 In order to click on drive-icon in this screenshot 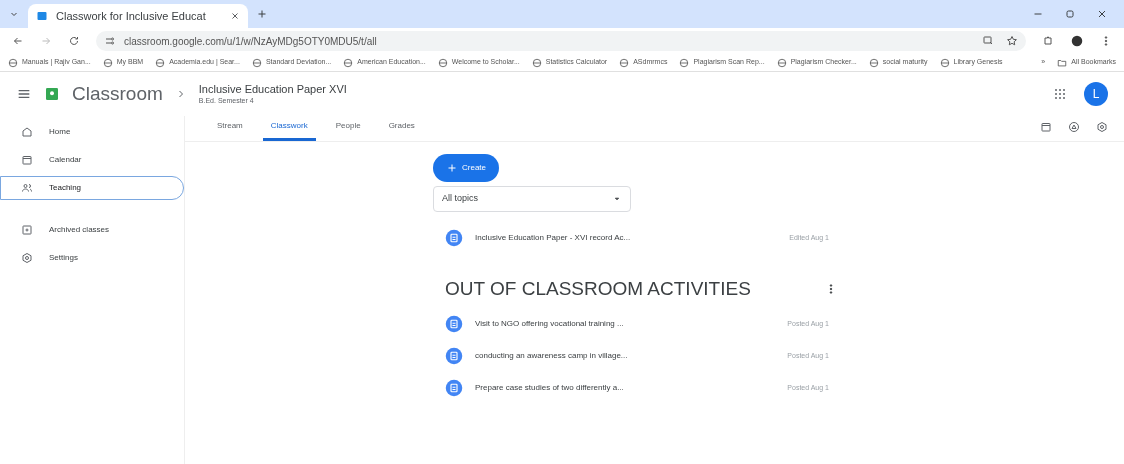, I will do `click(1074, 127)`.